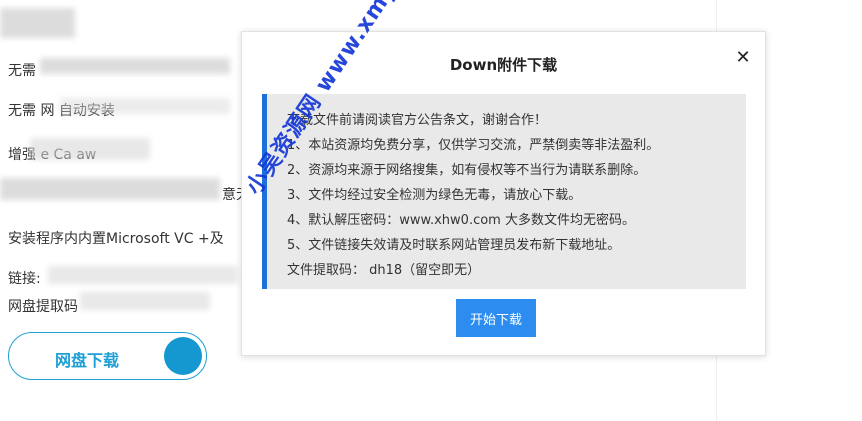 The height and width of the screenshot is (421, 862). Describe the element at coordinates (467, 170) in the screenshot. I see `notice-line: 2、资源均来源于网络搜集，如有侵权等不当行为请联系删除。` at that location.